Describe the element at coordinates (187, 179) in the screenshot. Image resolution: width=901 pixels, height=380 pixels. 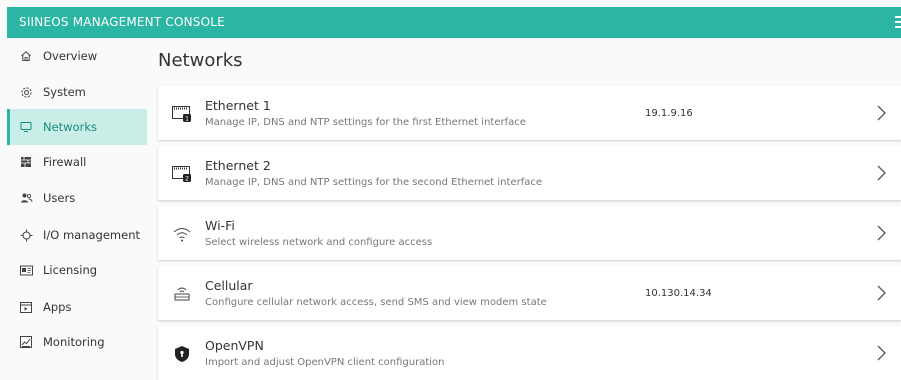
I see `svg-text: 2` at that location.